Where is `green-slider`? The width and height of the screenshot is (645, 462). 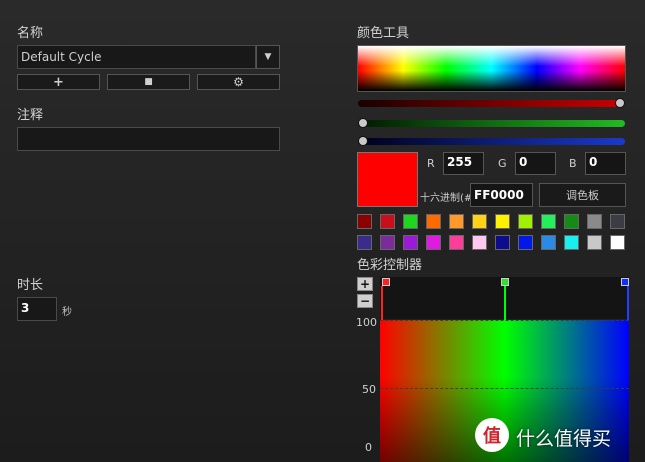 green-slider is located at coordinates (491, 123).